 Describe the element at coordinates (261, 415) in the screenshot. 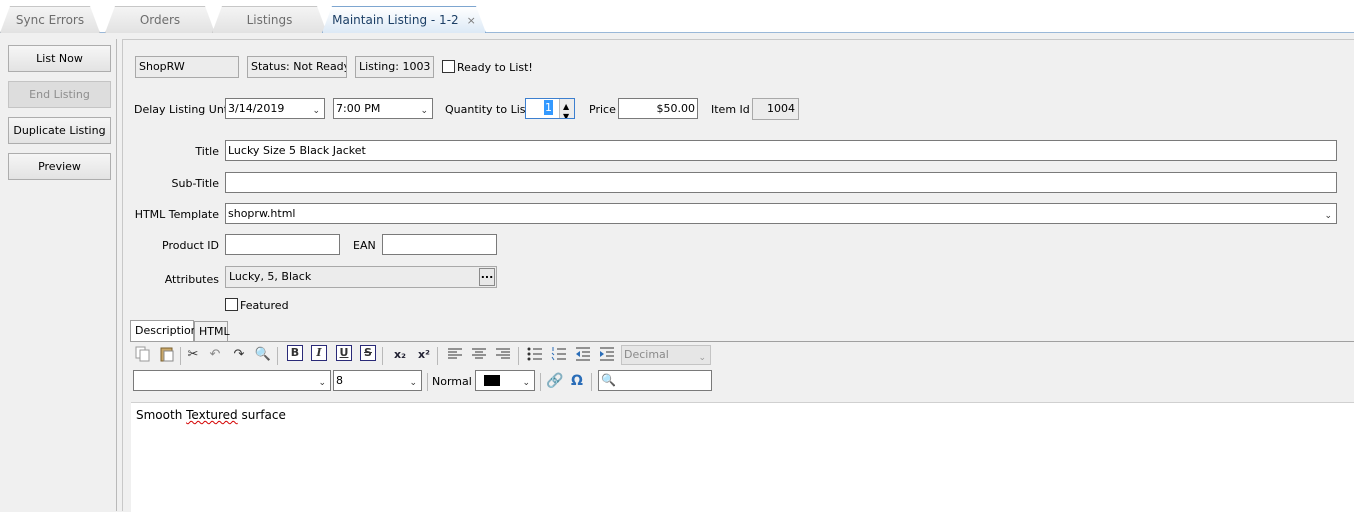

I see `editor-text-part: surface` at that location.